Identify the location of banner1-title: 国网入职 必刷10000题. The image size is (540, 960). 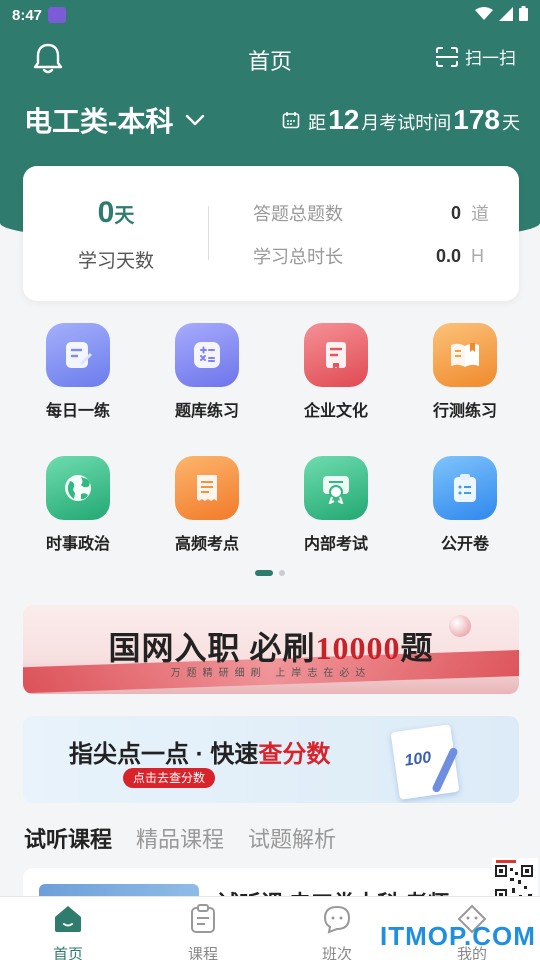
(271, 646).